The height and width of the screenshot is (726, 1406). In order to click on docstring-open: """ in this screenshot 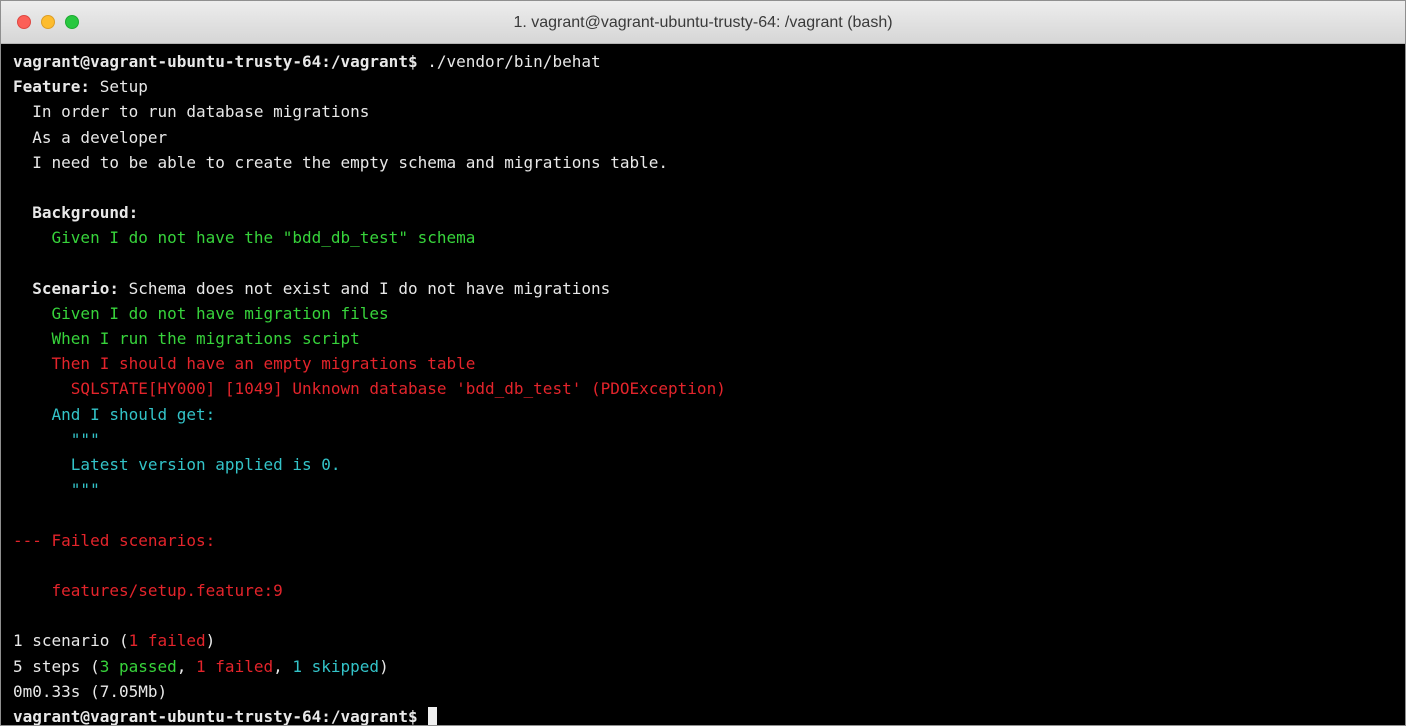, I will do `click(56, 439)`.